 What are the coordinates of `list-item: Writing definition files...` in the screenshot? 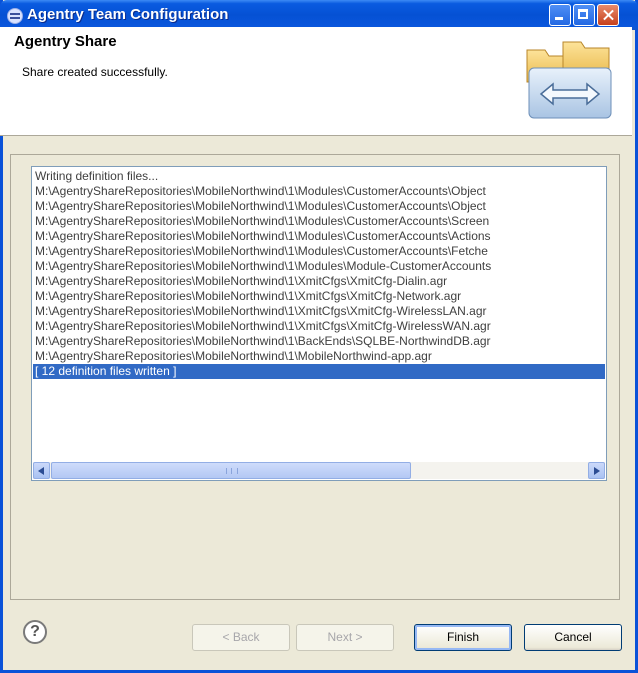 It's located at (97, 176).